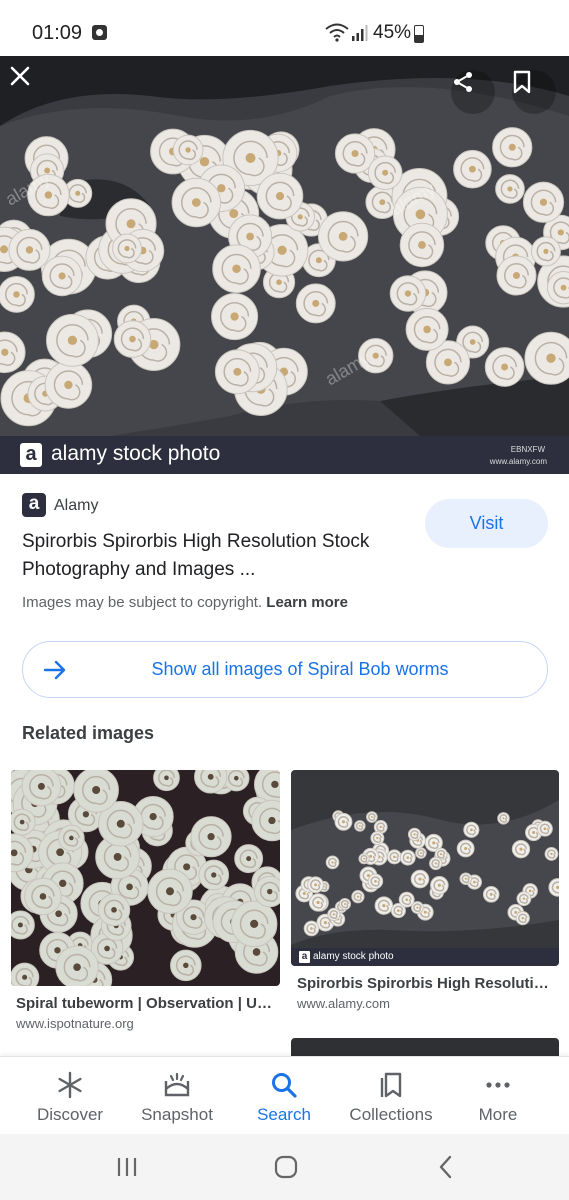 This screenshot has width=569, height=1200. Describe the element at coordinates (70, 1085) in the screenshot. I see `asterisk-icon` at that location.